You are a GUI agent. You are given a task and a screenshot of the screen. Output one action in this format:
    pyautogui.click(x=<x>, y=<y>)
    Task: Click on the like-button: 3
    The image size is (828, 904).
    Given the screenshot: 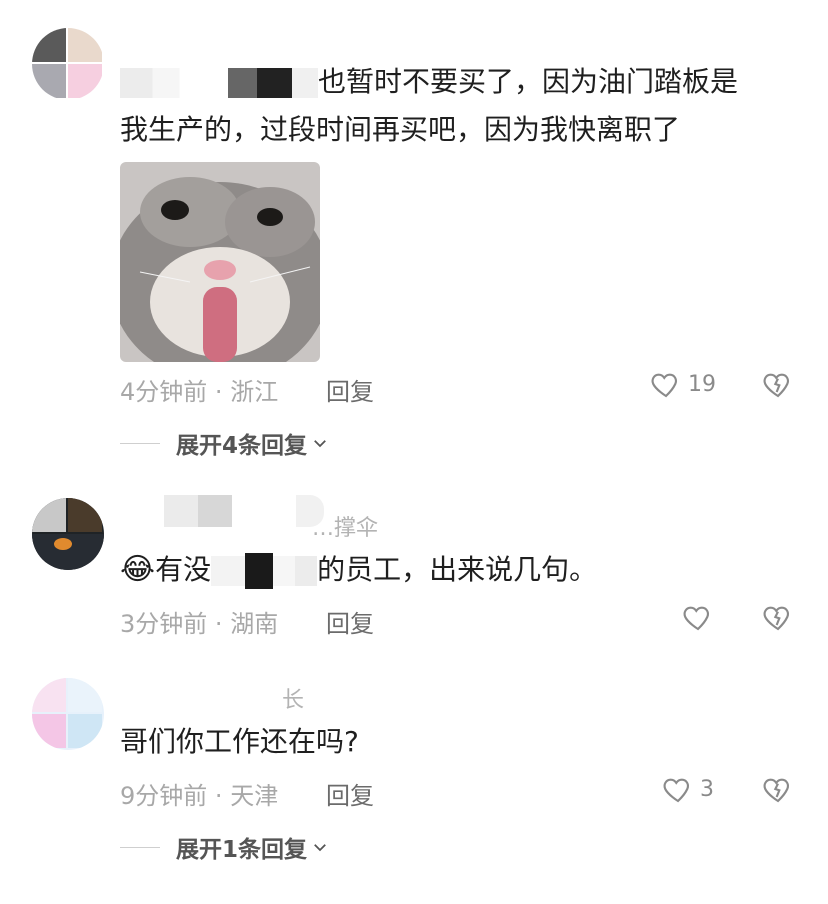 What is the action you would take?
    pyautogui.click(x=688, y=789)
    